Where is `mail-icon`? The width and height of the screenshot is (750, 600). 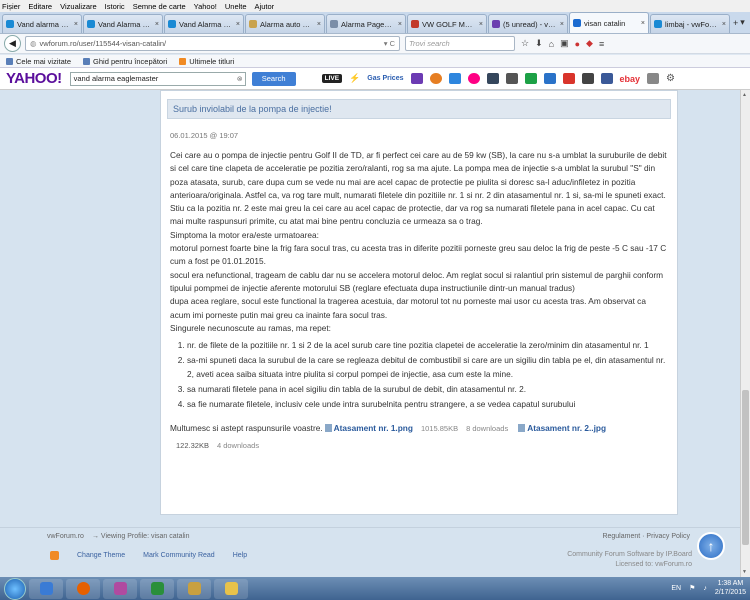 mail-icon is located at coordinates (416, 78).